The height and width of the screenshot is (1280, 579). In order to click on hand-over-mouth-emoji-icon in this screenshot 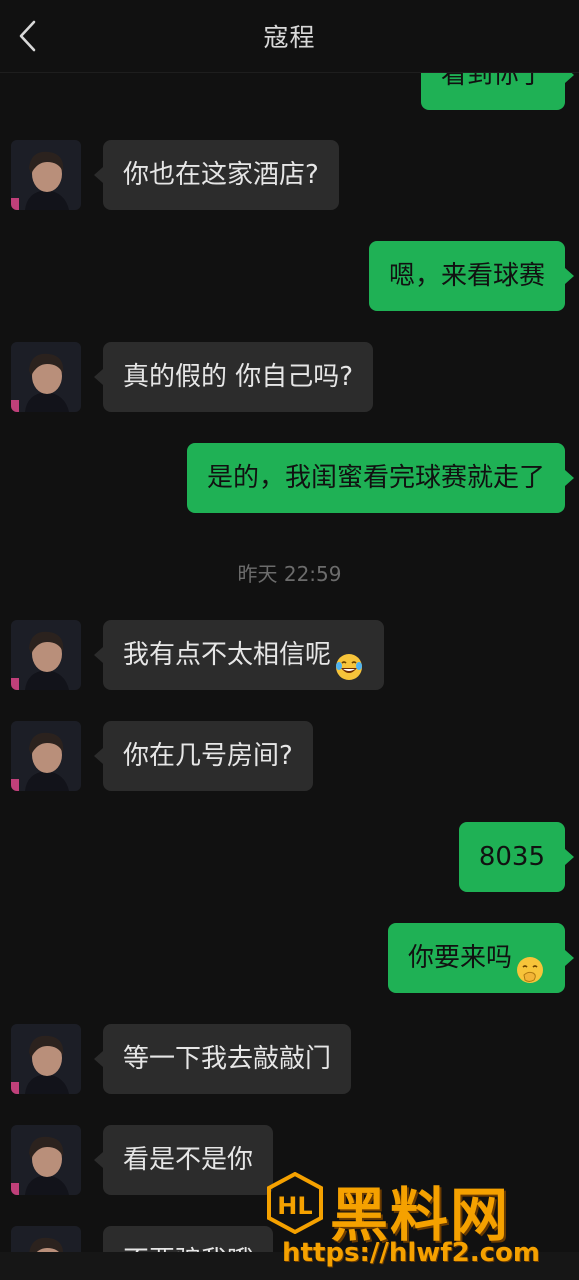, I will do `click(530, 962)`.